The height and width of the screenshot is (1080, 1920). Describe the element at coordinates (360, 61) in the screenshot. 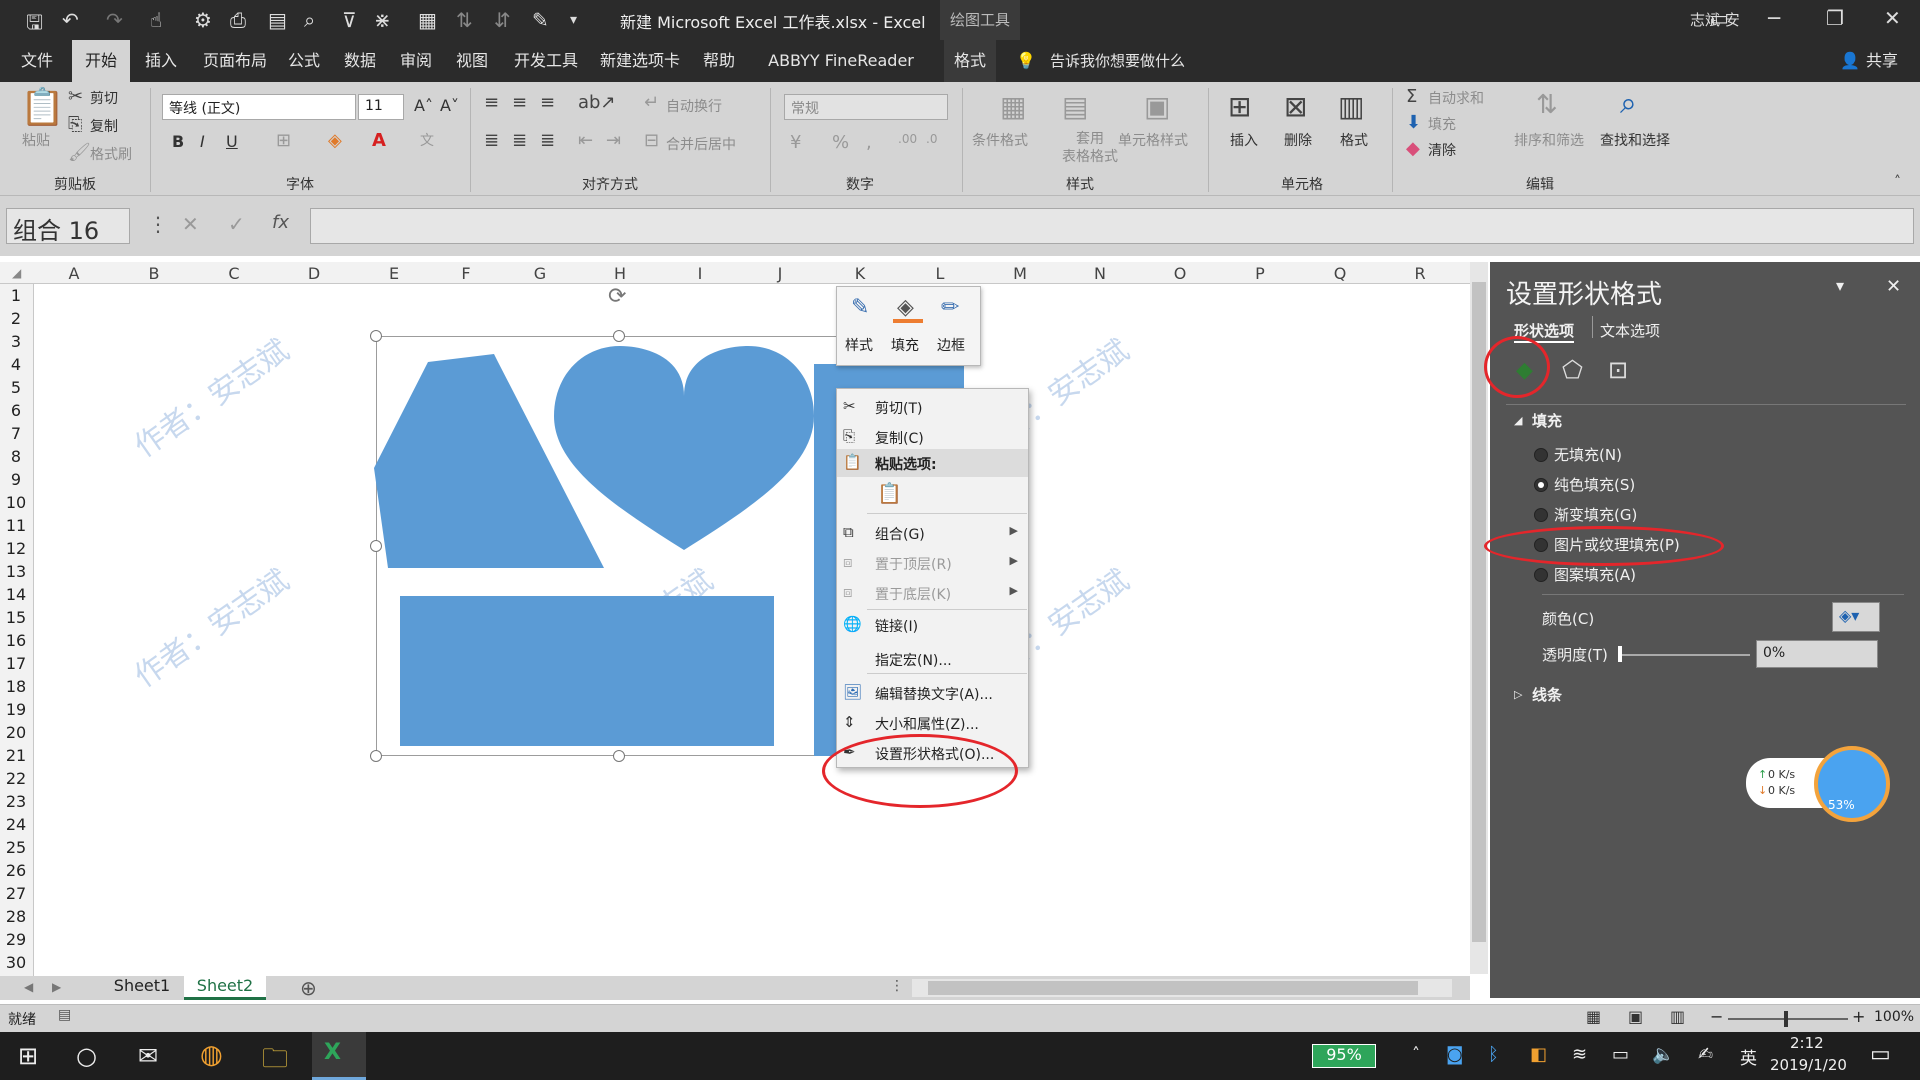

I see `tab-data: 数据` at that location.